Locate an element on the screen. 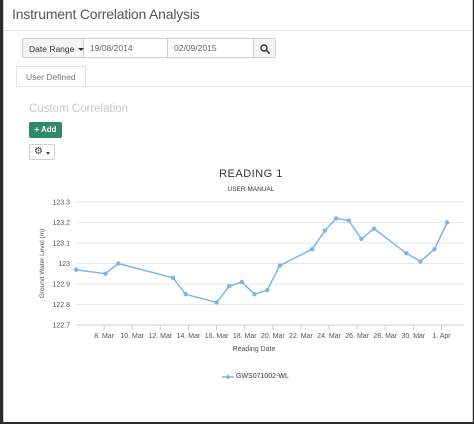  x-tick-label: 24. Mar is located at coordinates (329, 336).